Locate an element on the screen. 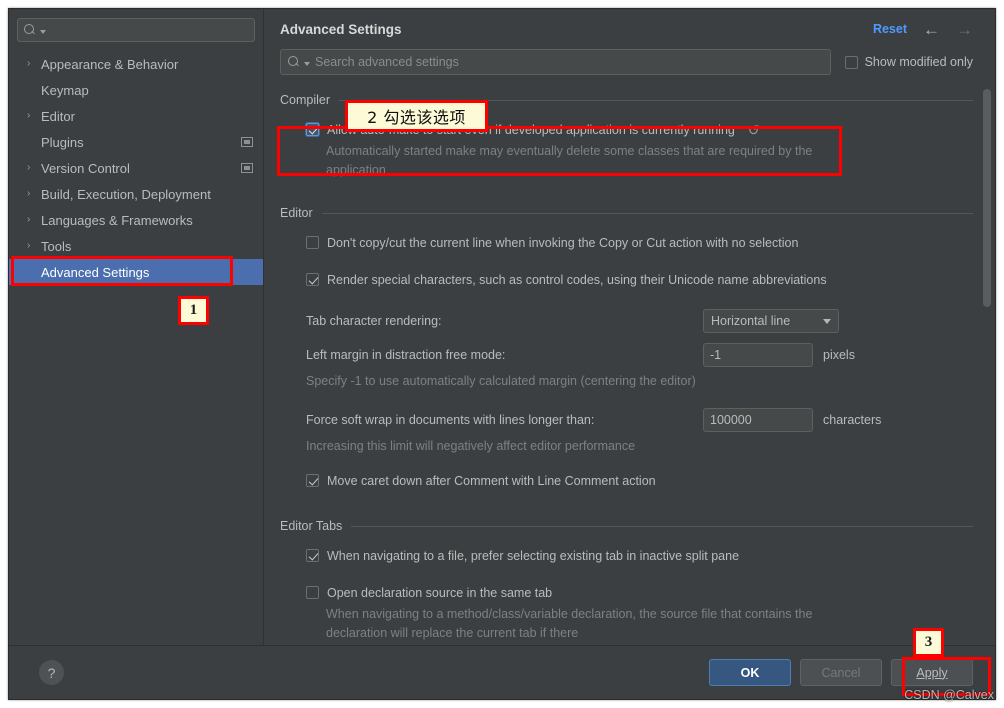 This screenshot has height=708, width=1004. sidebar-item-label: Appearance & Behavior is located at coordinates (110, 64).